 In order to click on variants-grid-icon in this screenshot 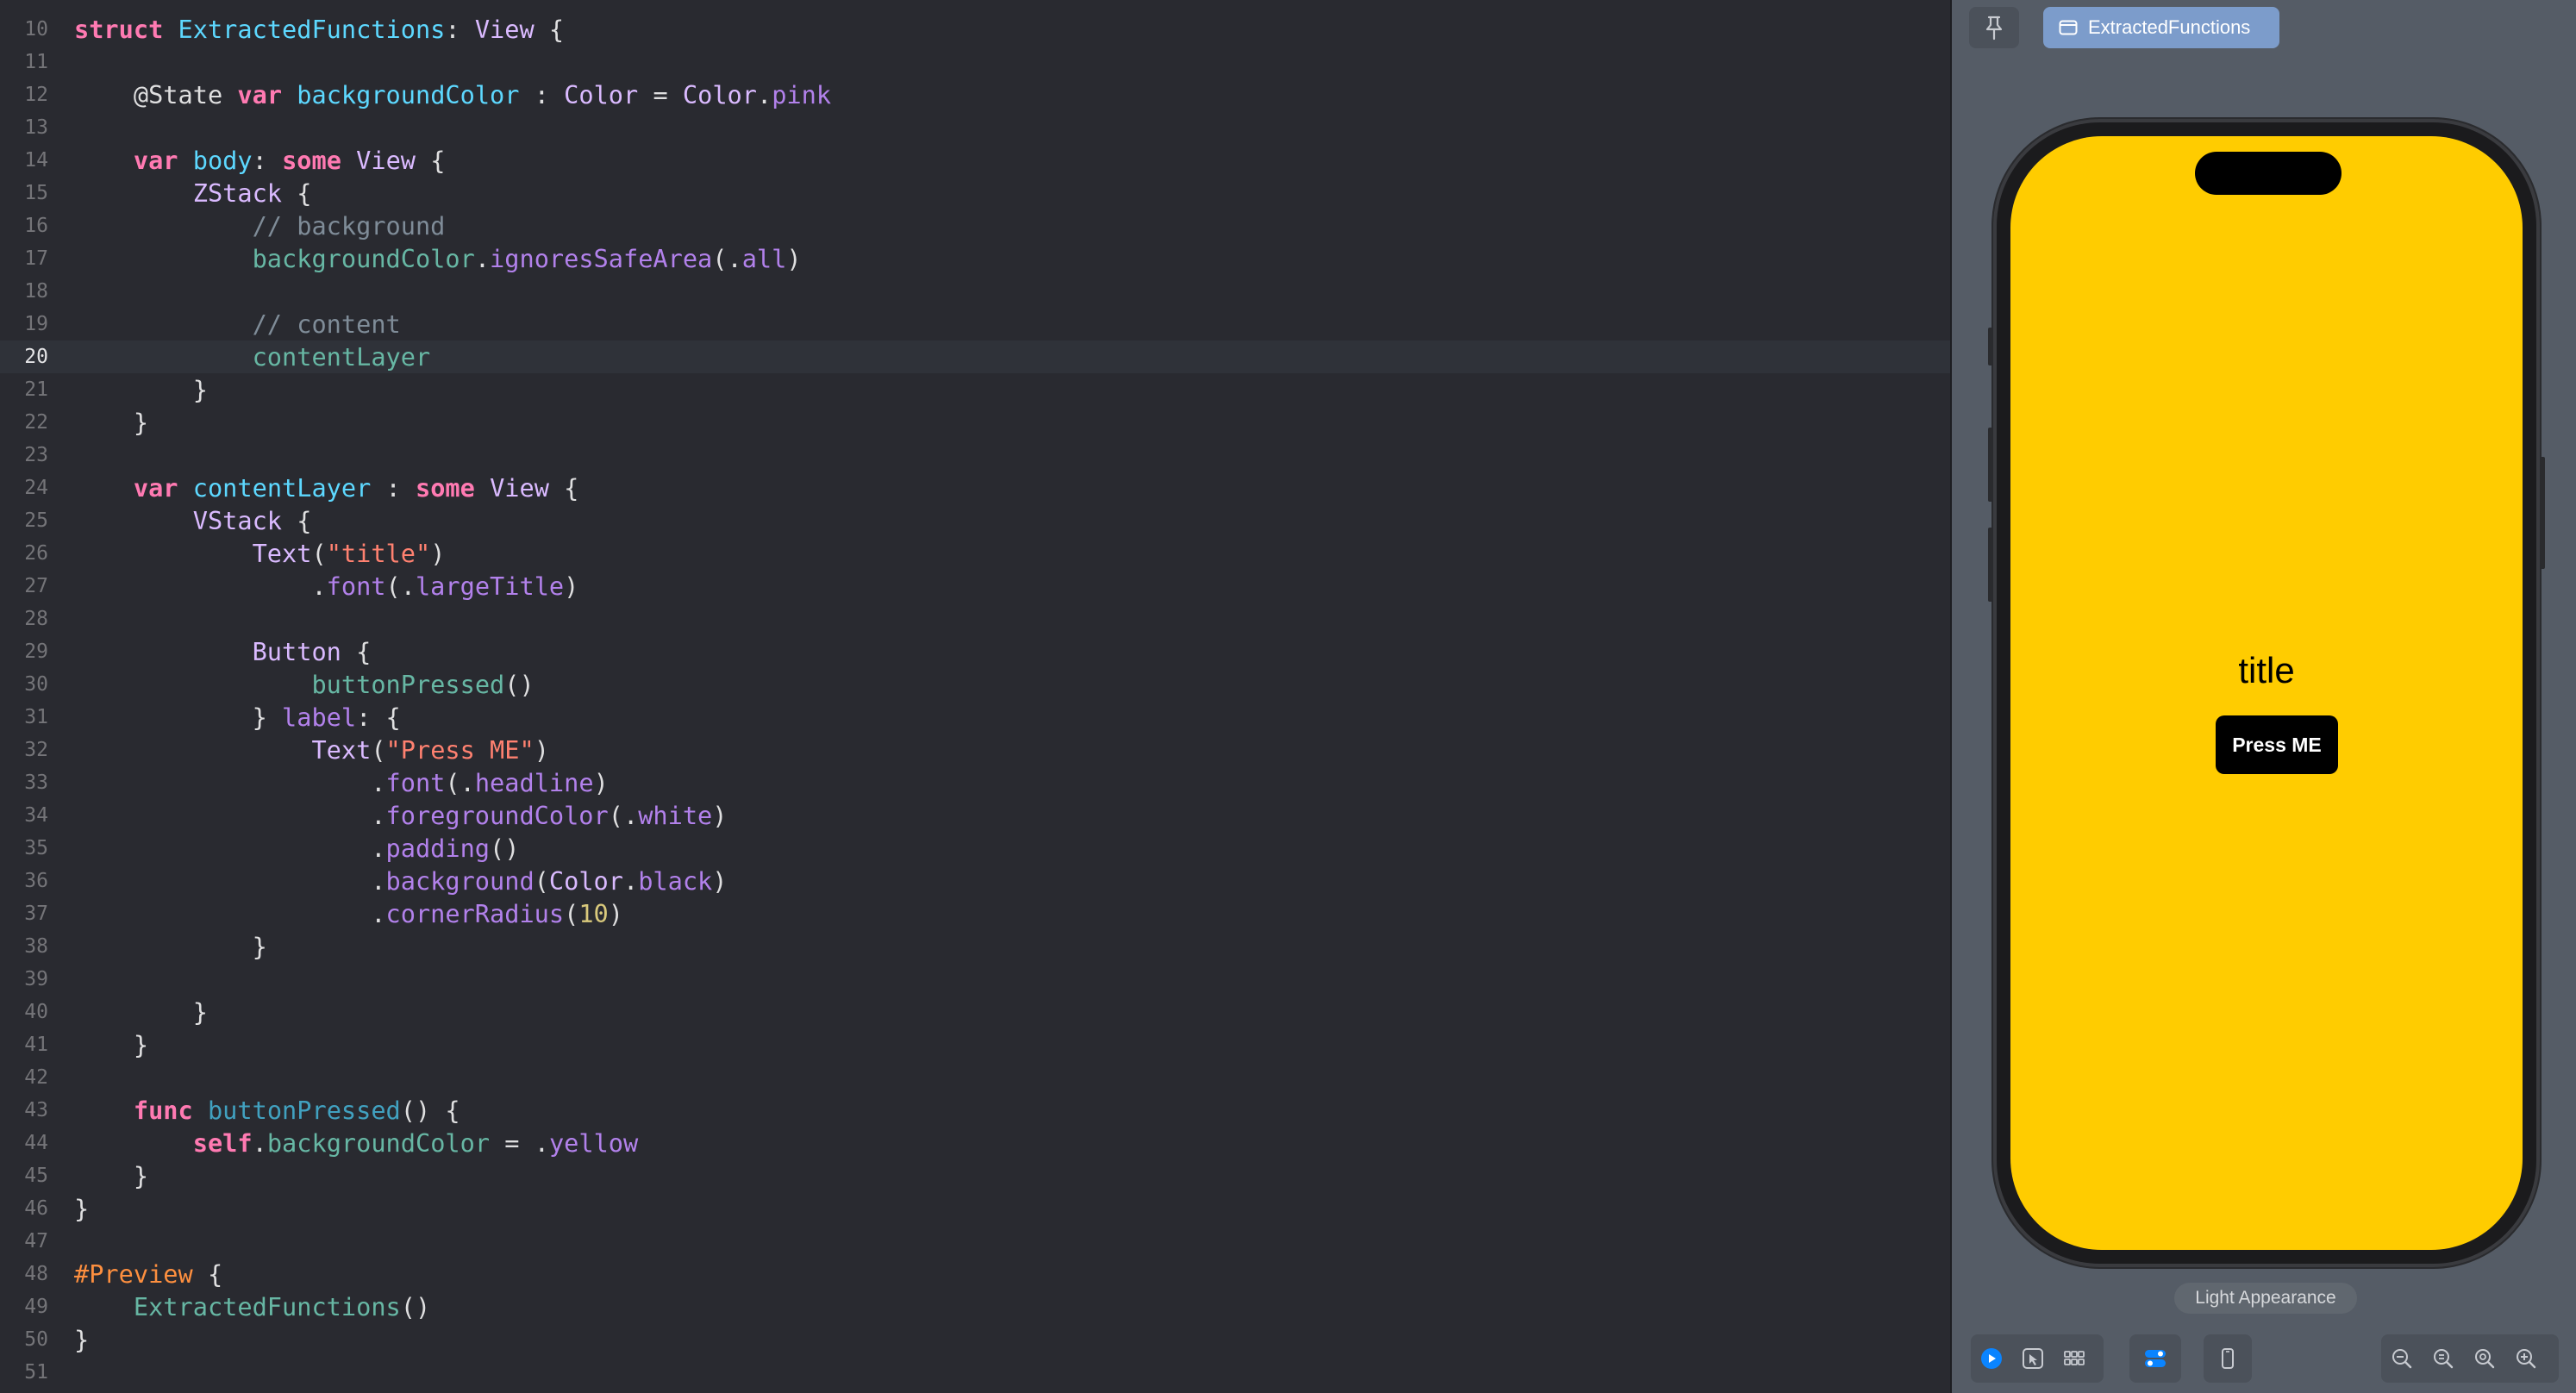, I will do `click(2074, 1358)`.